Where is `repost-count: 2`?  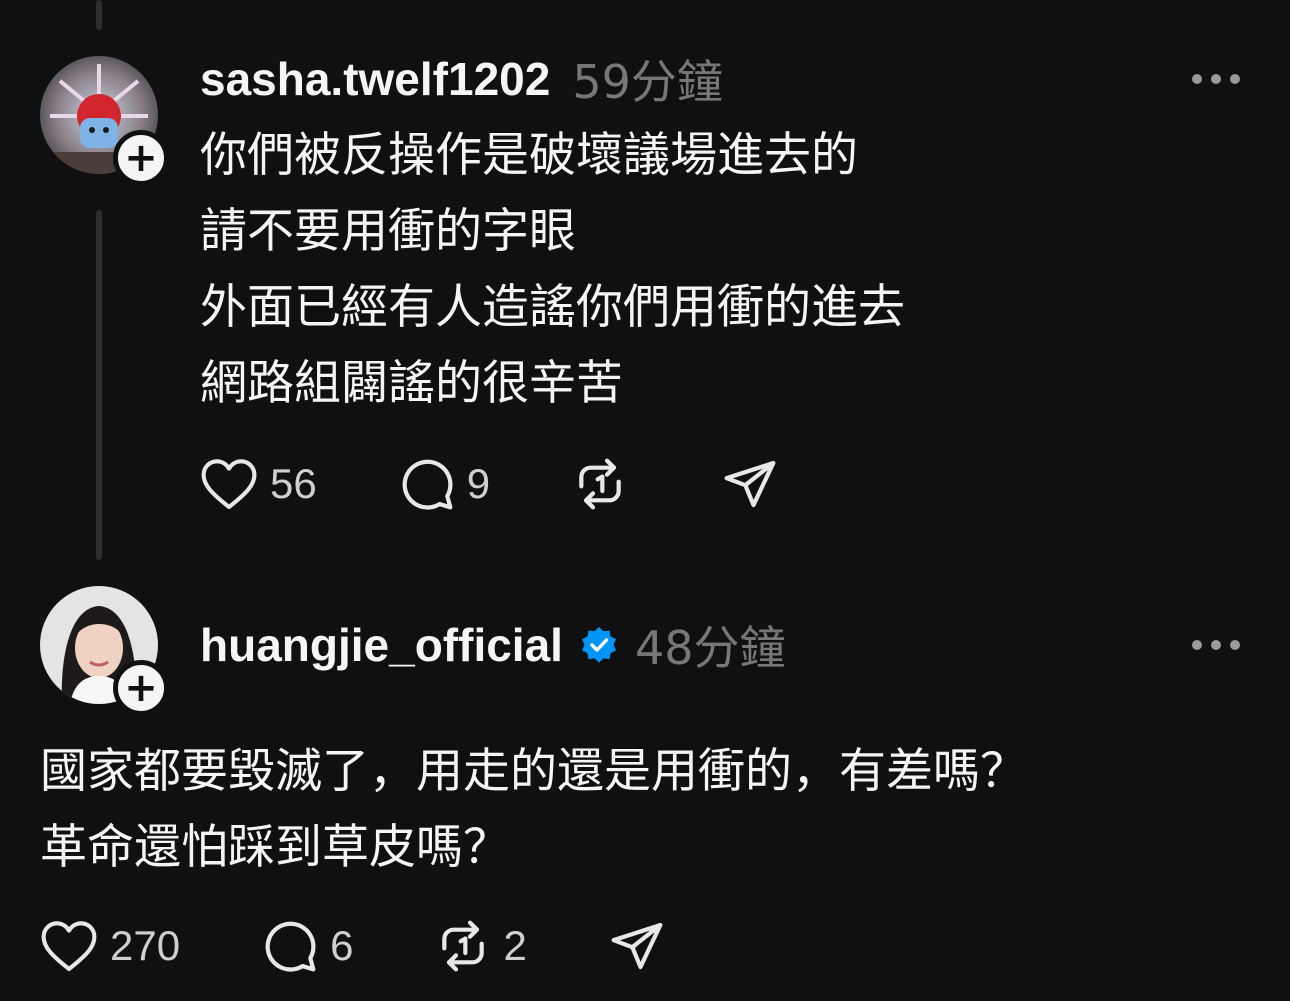 repost-count: 2 is located at coordinates (515, 945).